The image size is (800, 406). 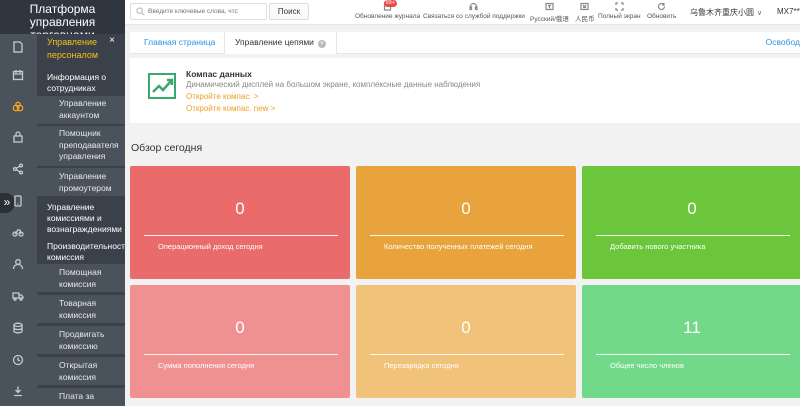 I want to click on sidebar-item-open-commission: Открытая комиссия, so click(x=81, y=371).